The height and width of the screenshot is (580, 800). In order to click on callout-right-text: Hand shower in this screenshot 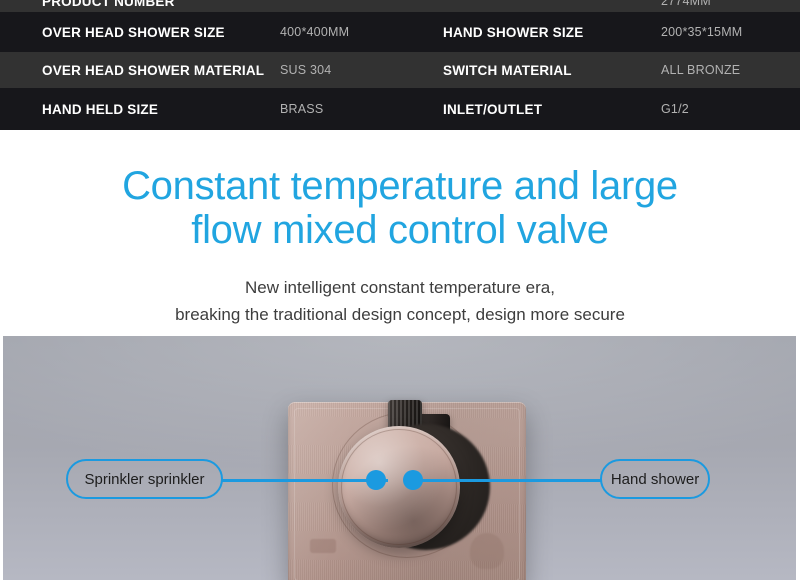, I will do `click(655, 479)`.